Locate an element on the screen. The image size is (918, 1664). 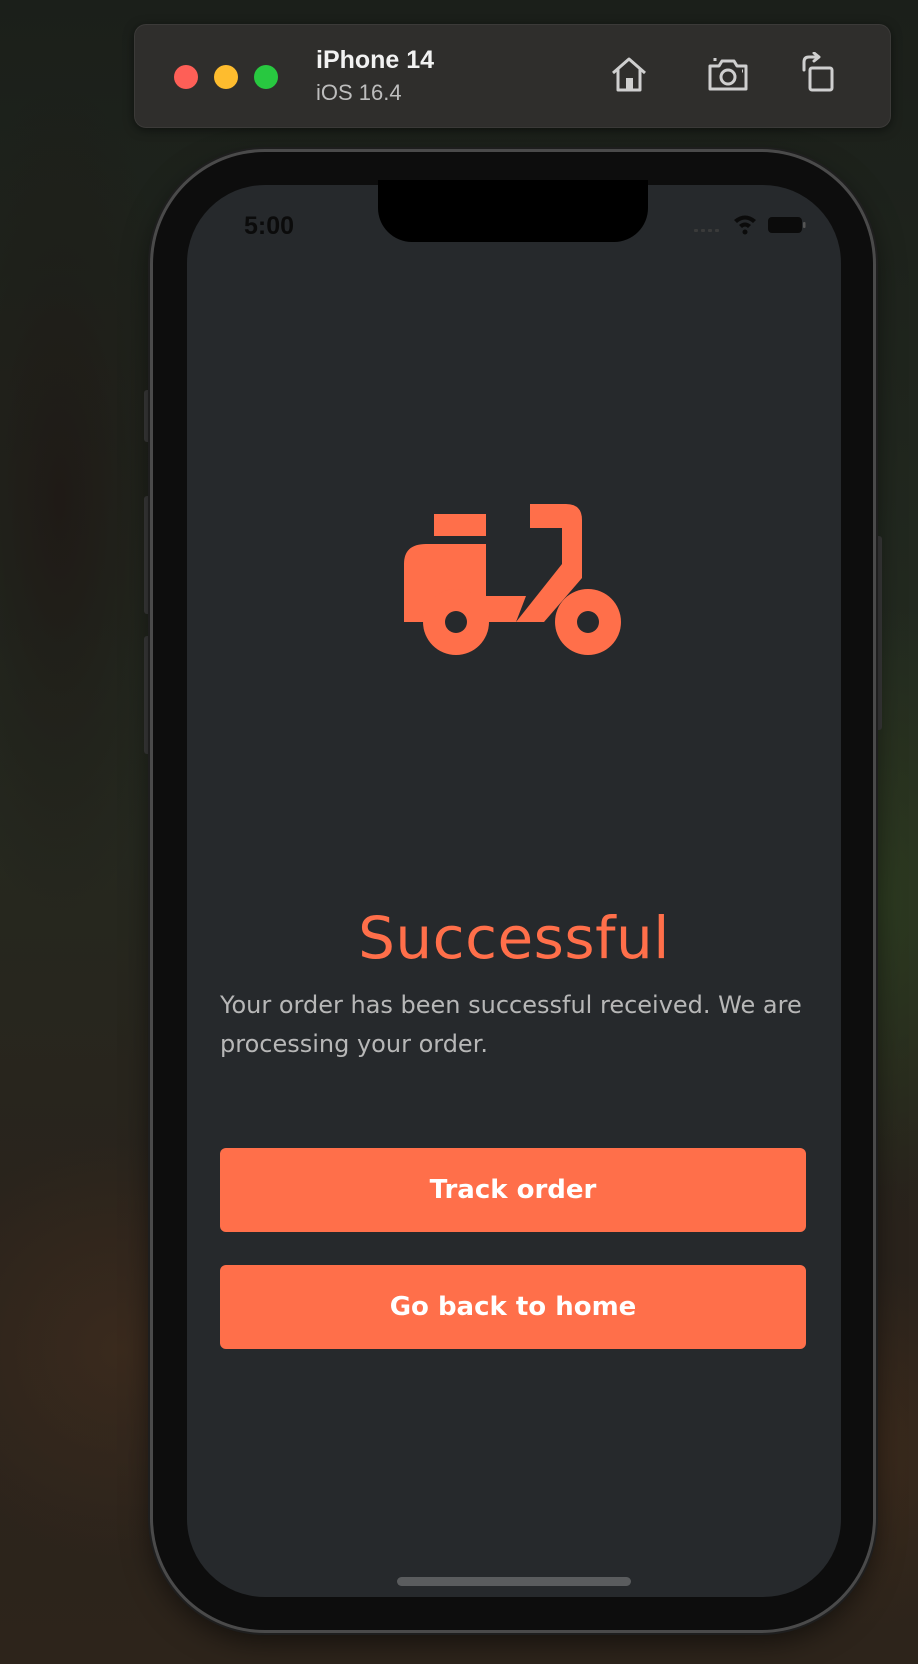
window-minimize-button is located at coordinates (226, 77).